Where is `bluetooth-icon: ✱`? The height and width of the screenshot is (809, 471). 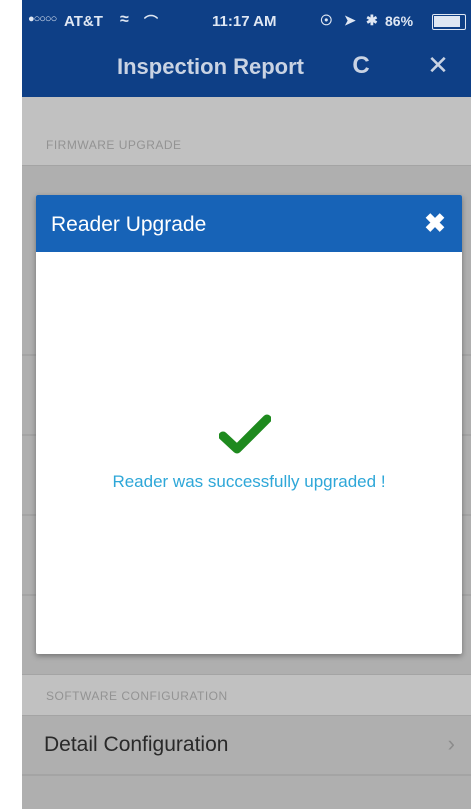 bluetooth-icon: ✱ is located at coordinates (372, 20).